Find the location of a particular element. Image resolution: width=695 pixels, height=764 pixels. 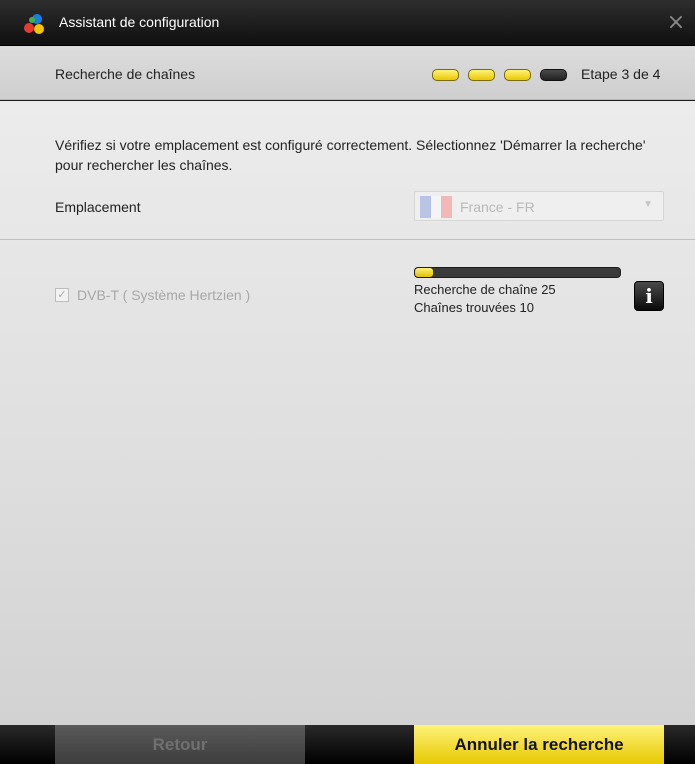

footer: Retour Annuler la recherche is located at coordinates (347, 744).